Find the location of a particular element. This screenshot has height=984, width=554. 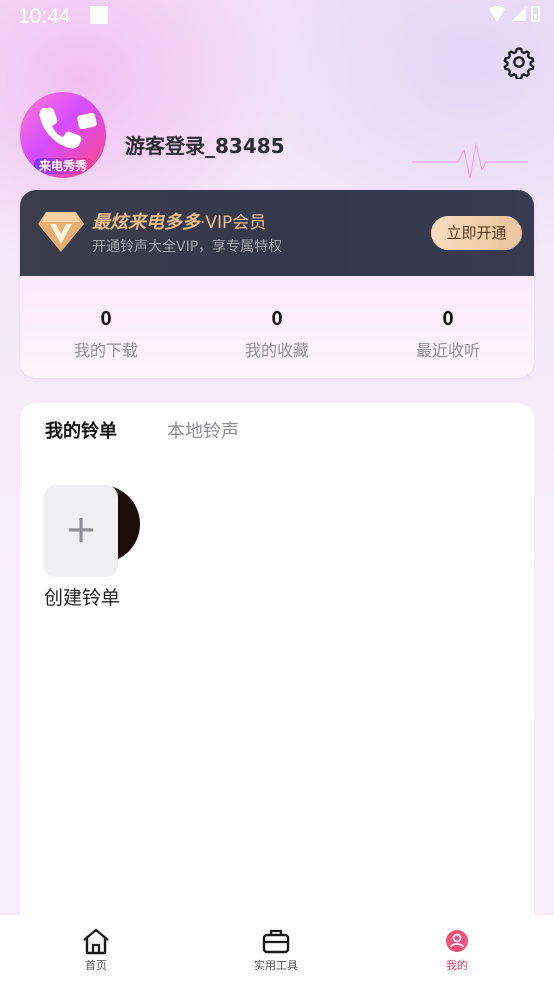

nav-mine: 我的 is located at coordinates (457, 950).